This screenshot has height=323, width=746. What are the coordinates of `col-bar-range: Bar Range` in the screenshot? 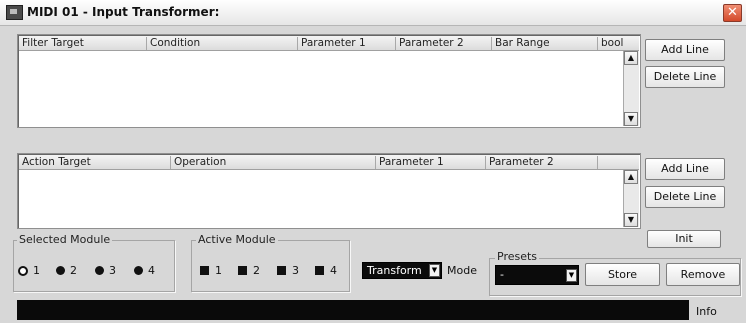 It's located at (520, 43).